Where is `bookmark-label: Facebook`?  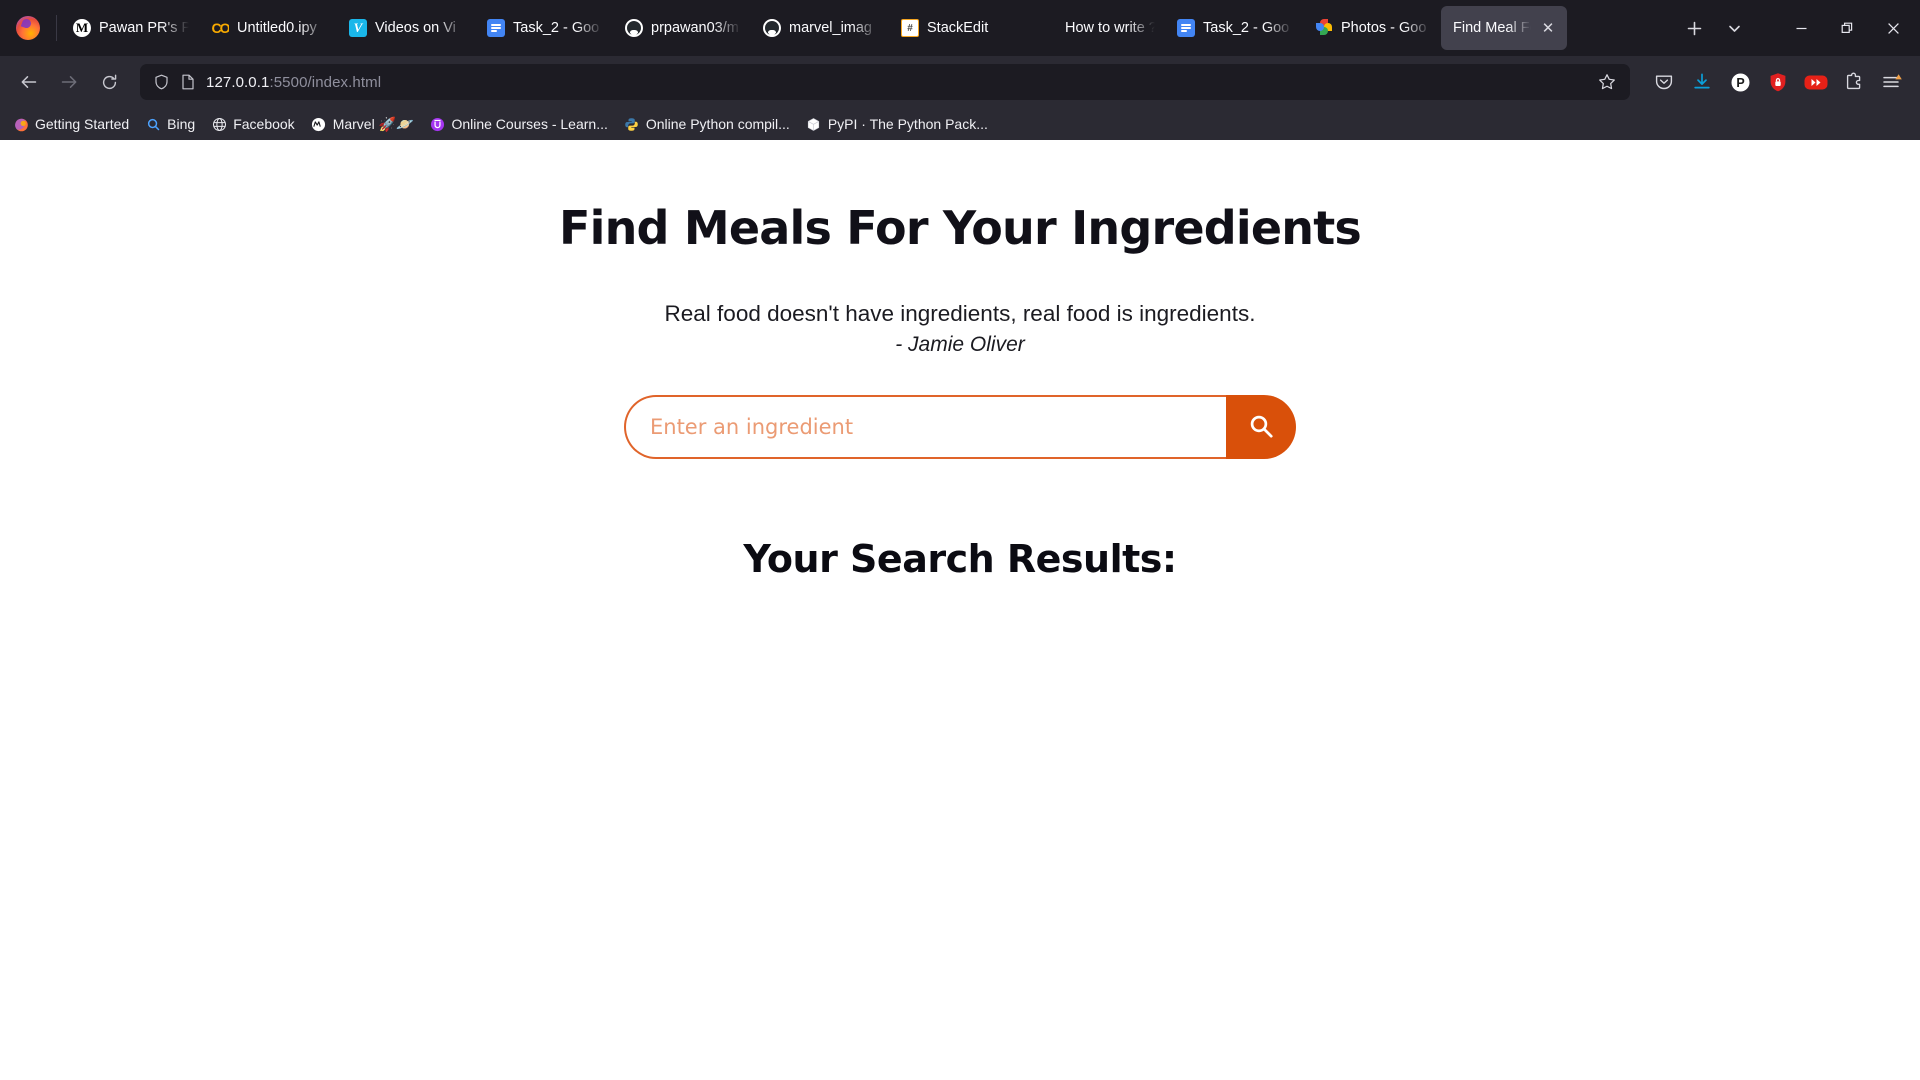
bookmark-label: Facebook is located at coordinates (264, 124).